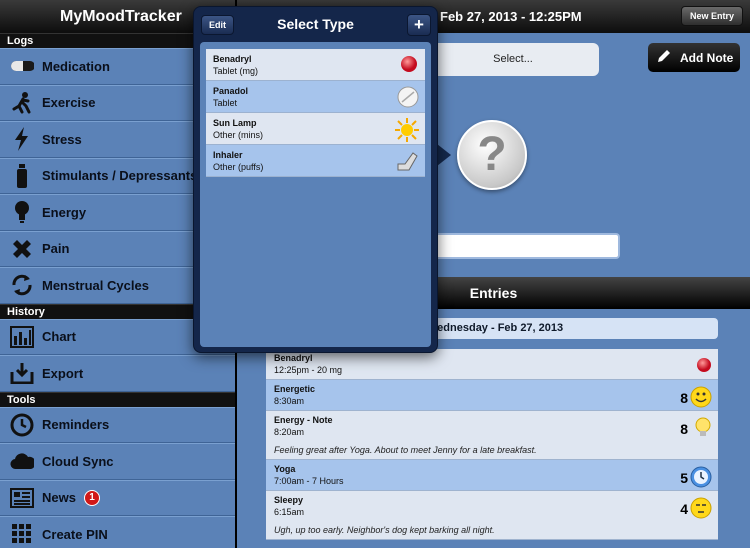 This screenshot has height=548, width=750. I want to click on entry-value: 5, so click(684, 478).